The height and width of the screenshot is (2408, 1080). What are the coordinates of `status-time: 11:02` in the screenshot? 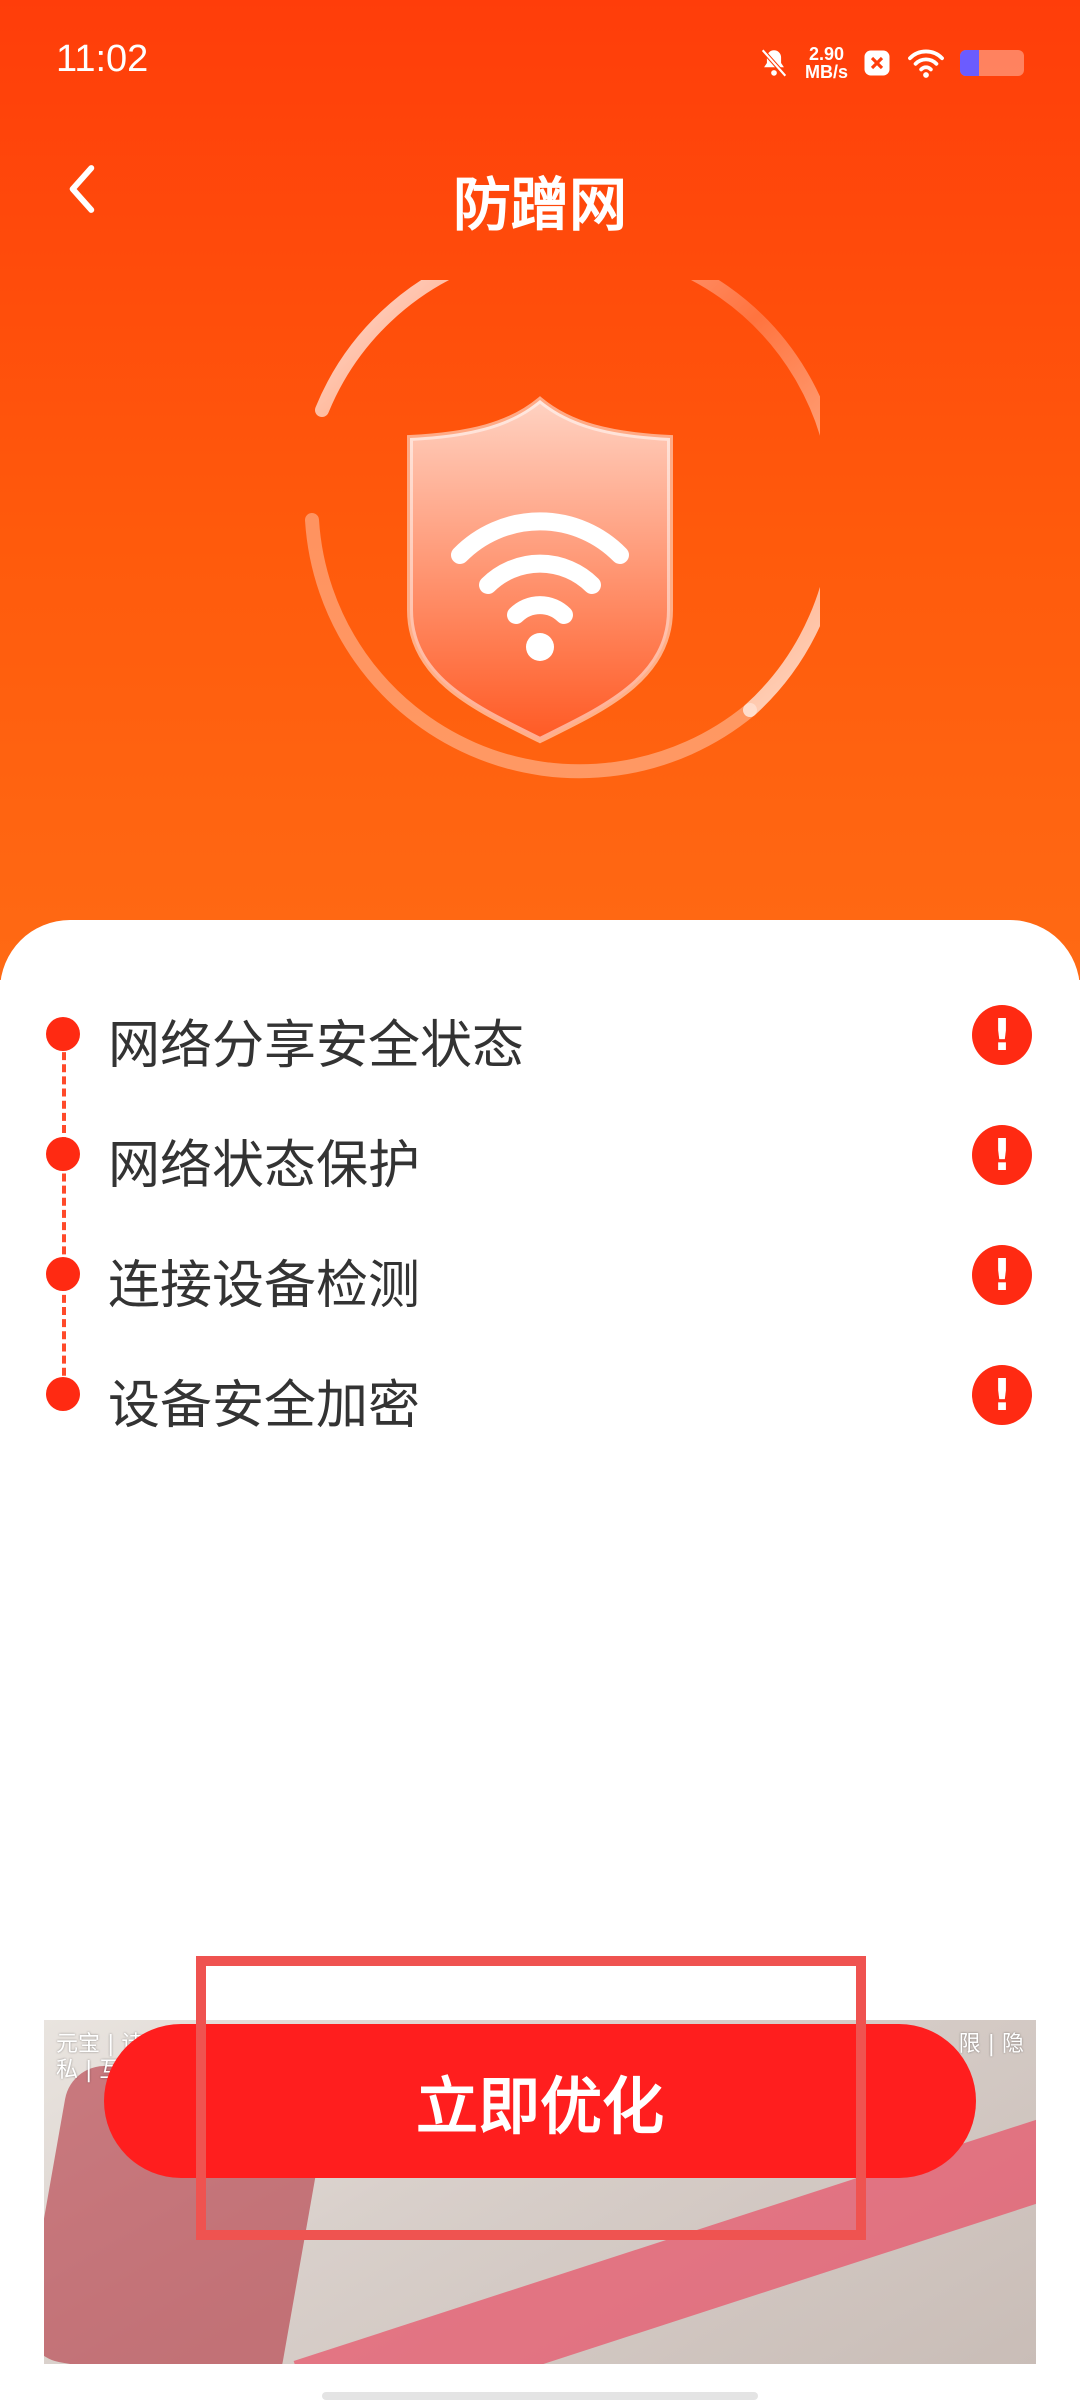 It's located at (102, 59).